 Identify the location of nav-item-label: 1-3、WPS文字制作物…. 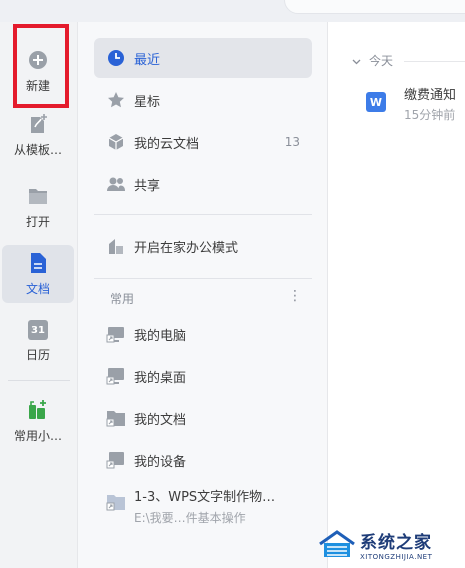
(205, 497).